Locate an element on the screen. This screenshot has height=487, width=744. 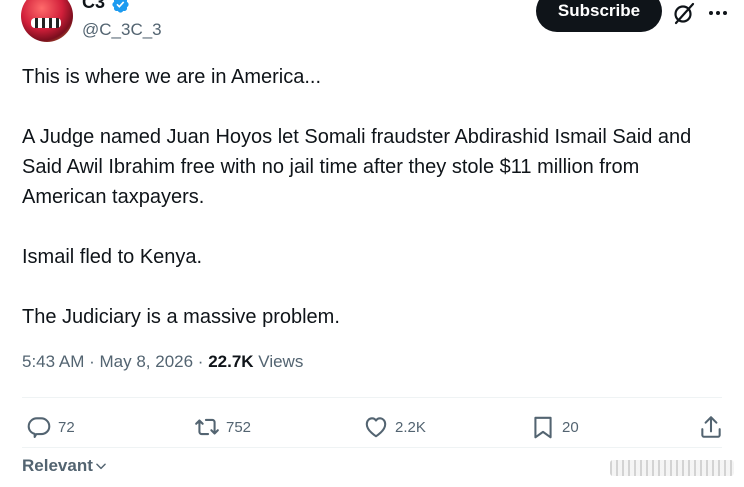
reply-button: 72 is located at coordinates (50, 427).